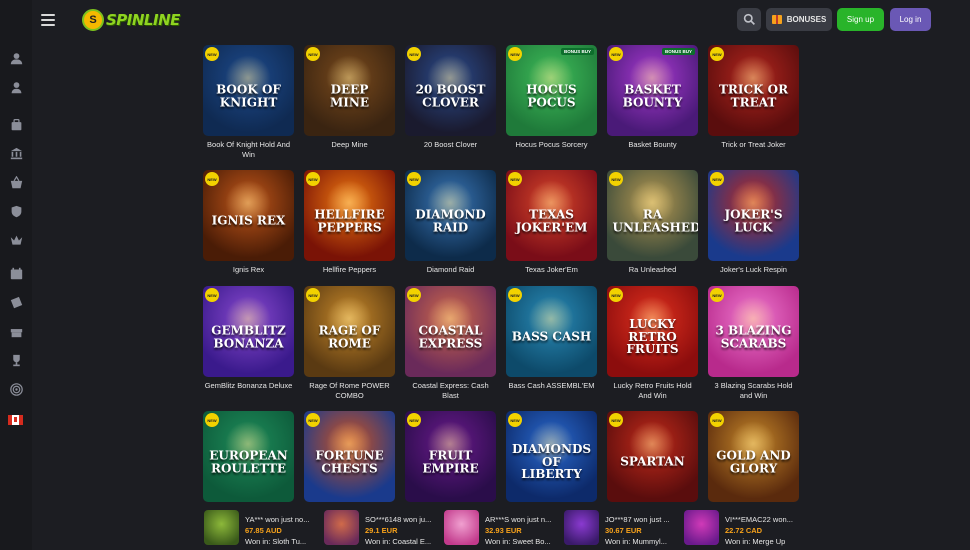 This screenshot has height=550, width=970. Describe the element at coordinates (16, 389) in the screenshot. I see `target-icon` at that location.